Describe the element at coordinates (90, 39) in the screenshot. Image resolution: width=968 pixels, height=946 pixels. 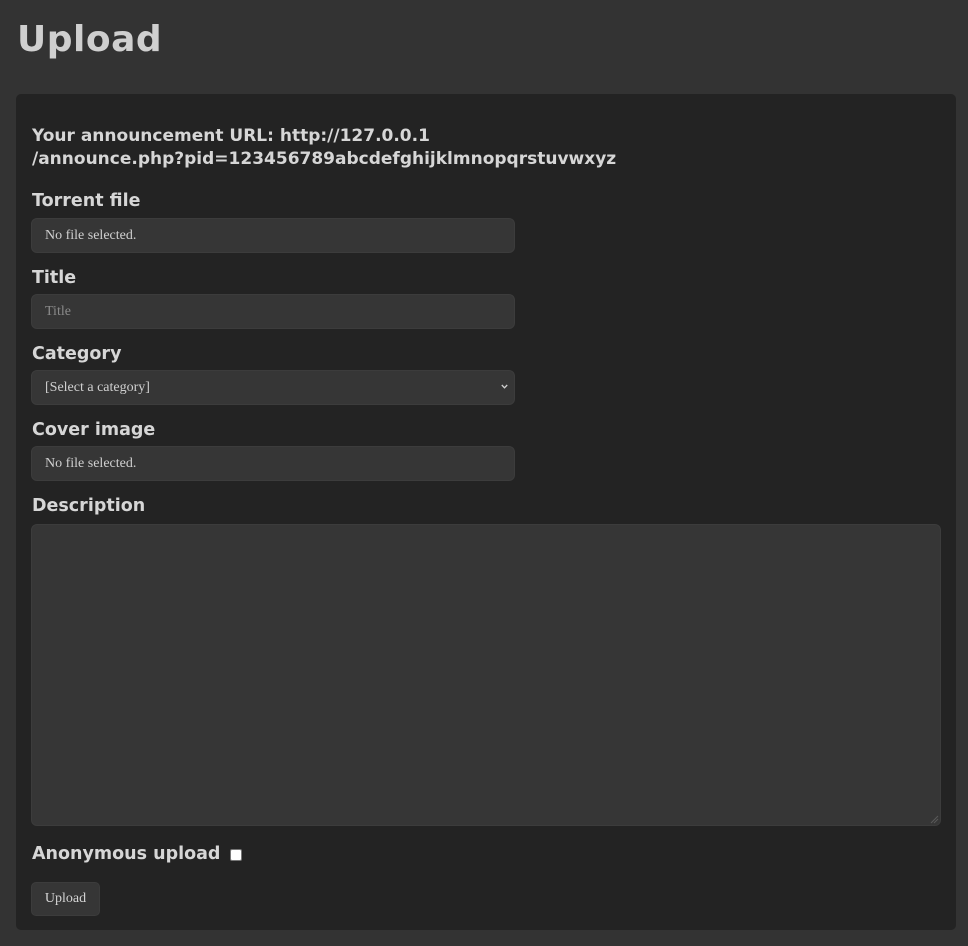
I see `page-title: Upload` at that location.